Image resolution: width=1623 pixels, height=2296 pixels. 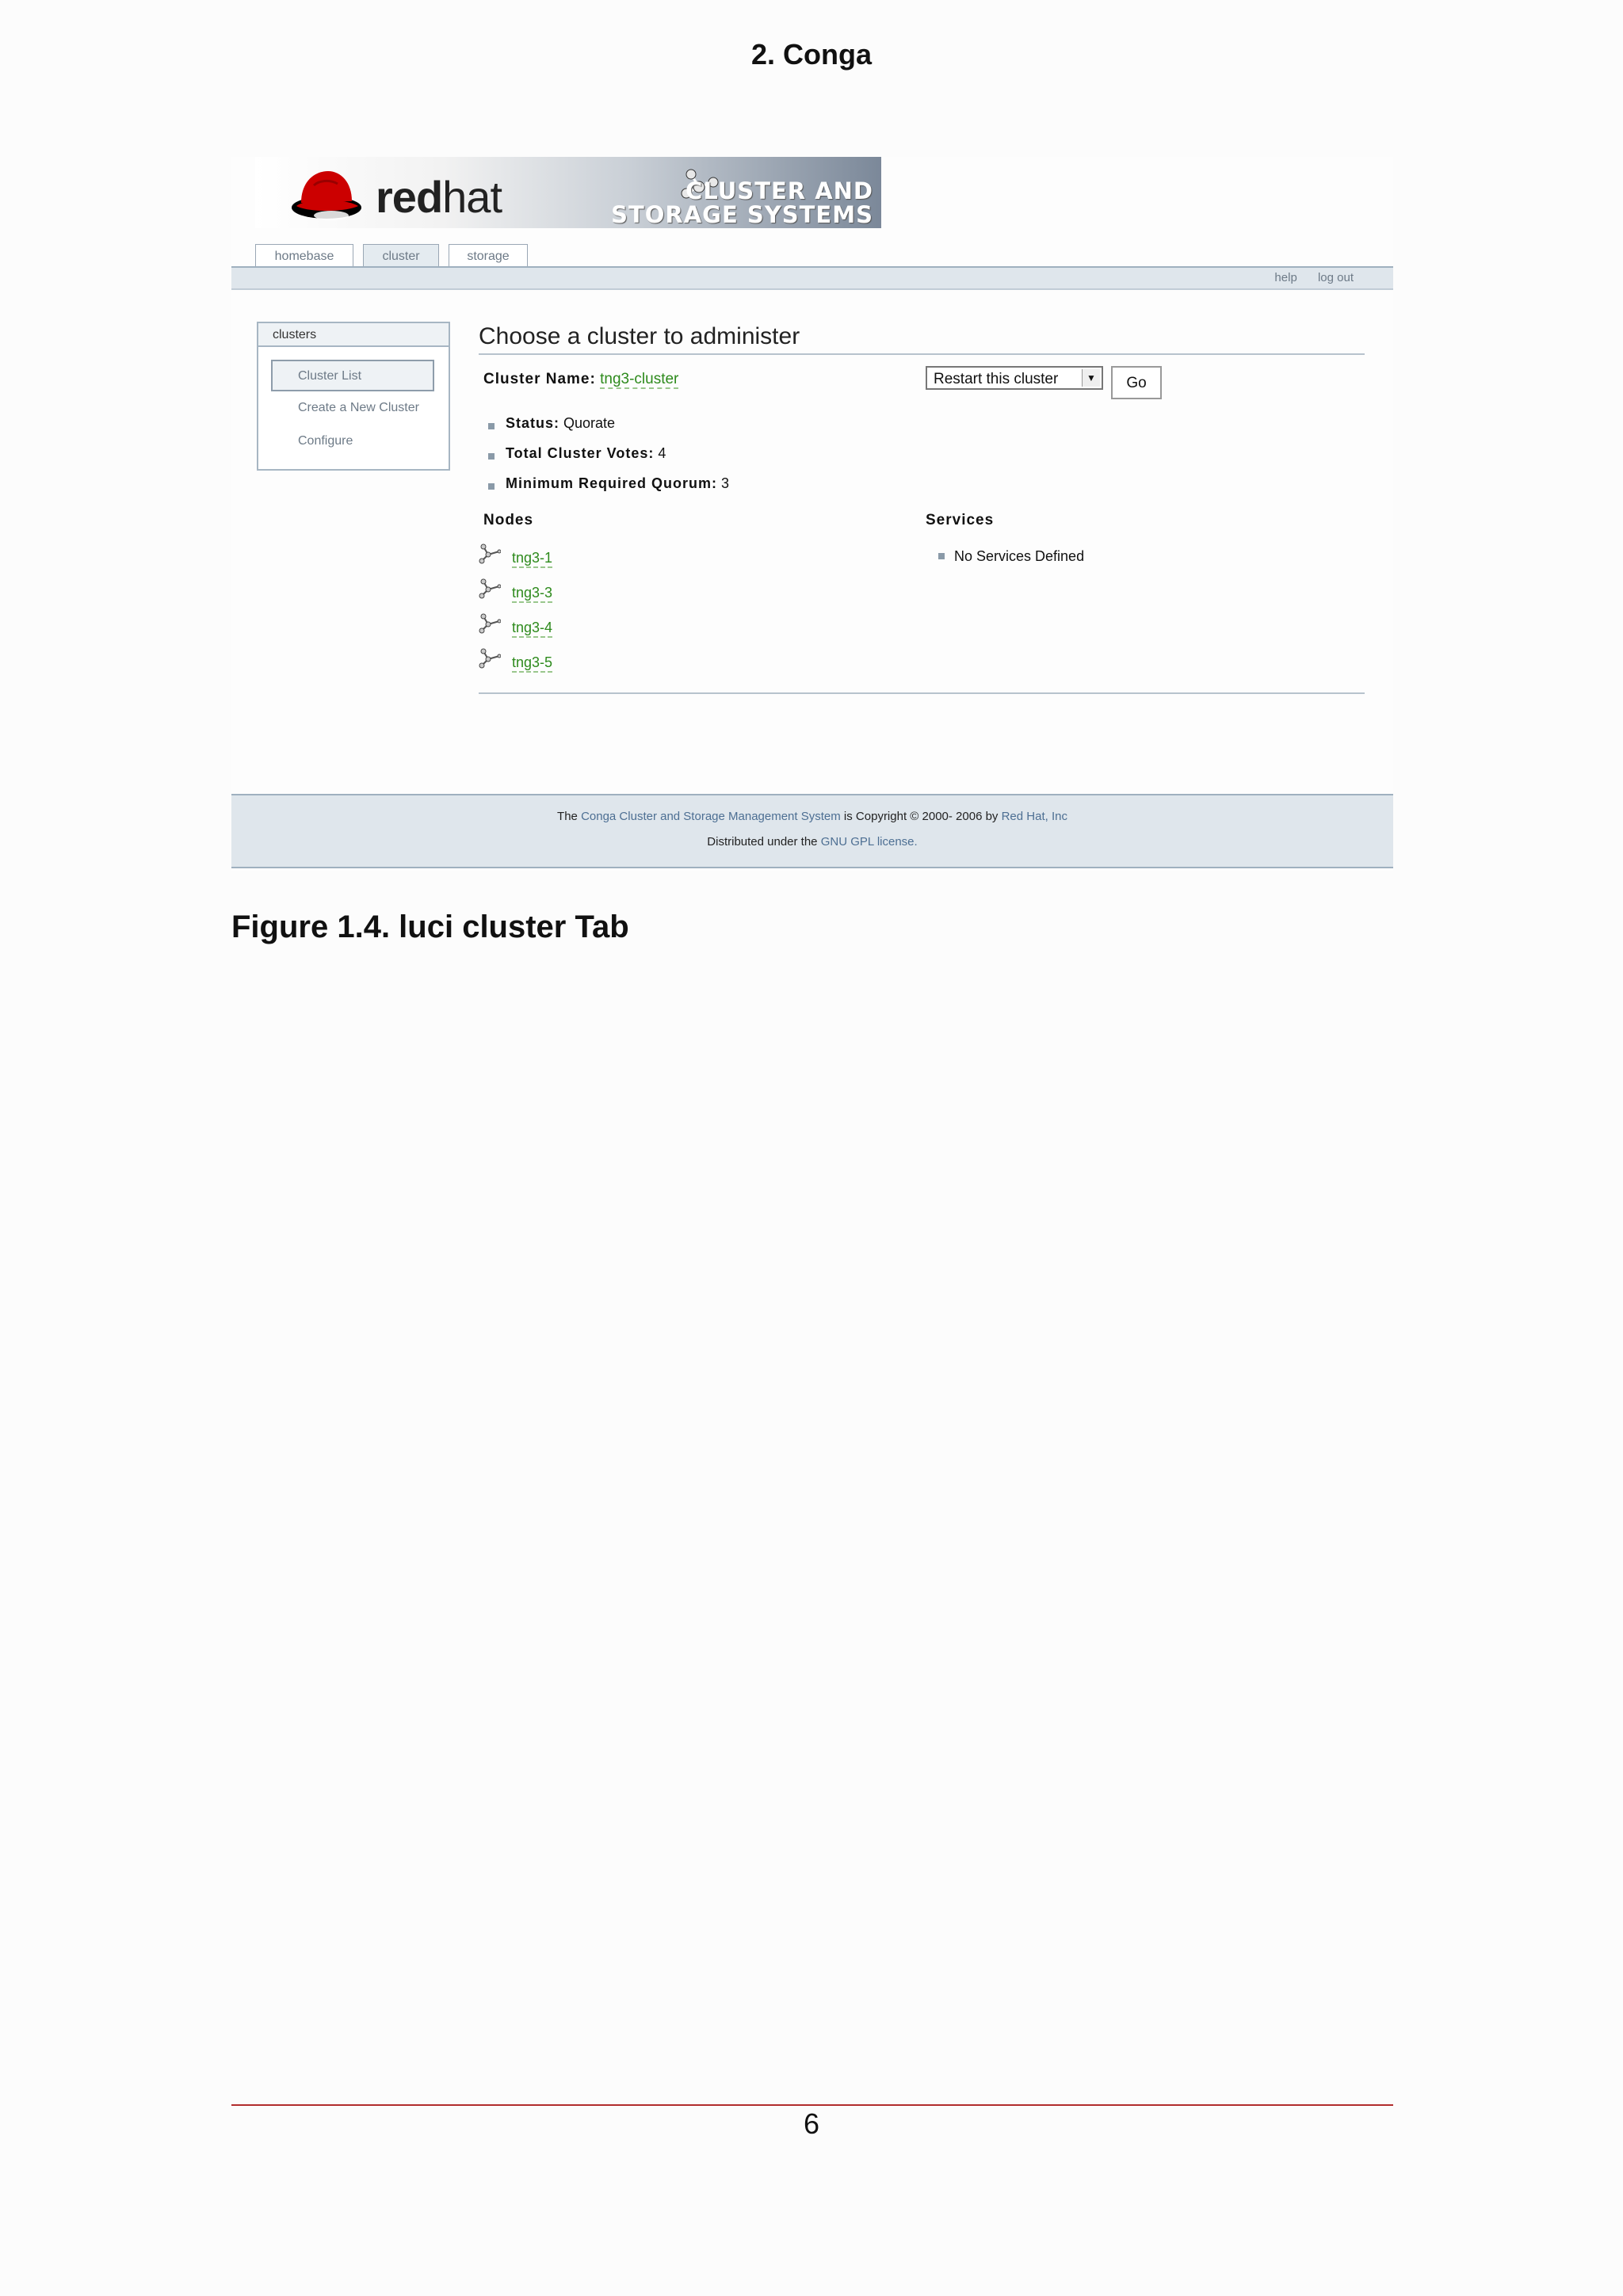 What do you see at coordinates (812, 278) in the screenshot?
I see `top-bar: help log out` at bounding box center [812, 278].